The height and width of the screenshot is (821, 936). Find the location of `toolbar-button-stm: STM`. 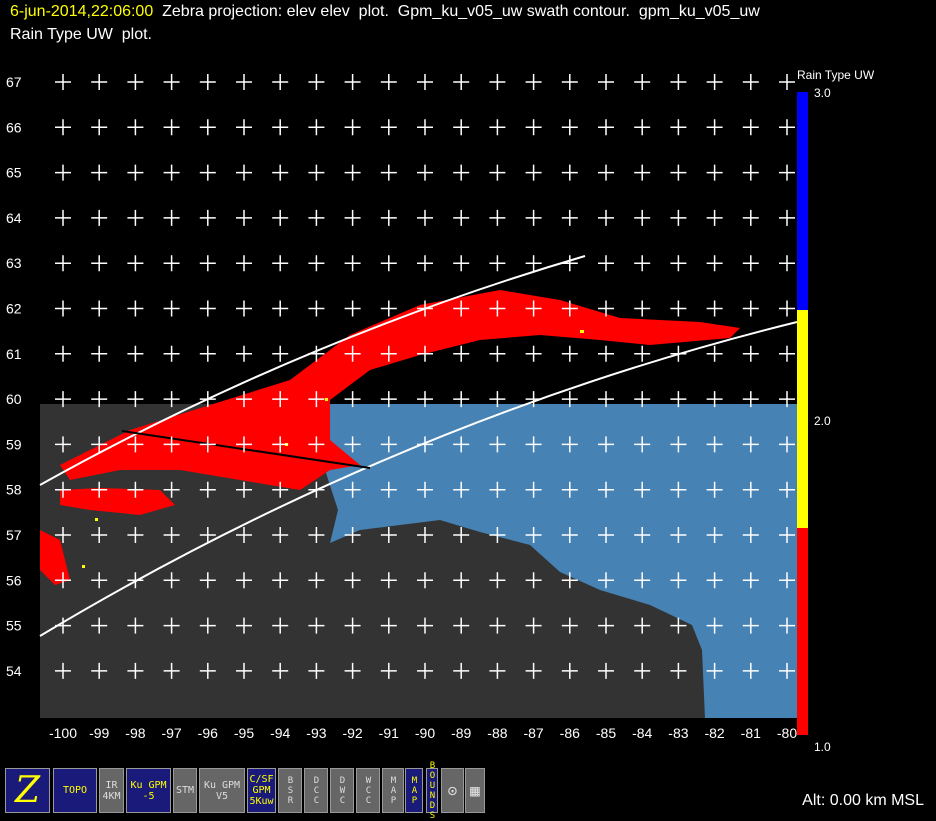

toolbar-button-stm: STM is located at coordinates (185, 790).